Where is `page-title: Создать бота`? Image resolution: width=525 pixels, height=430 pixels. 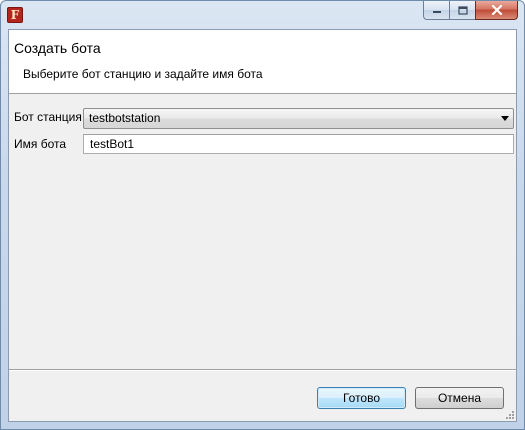 page-title: Создать бота is located at coordinates (57, 48).